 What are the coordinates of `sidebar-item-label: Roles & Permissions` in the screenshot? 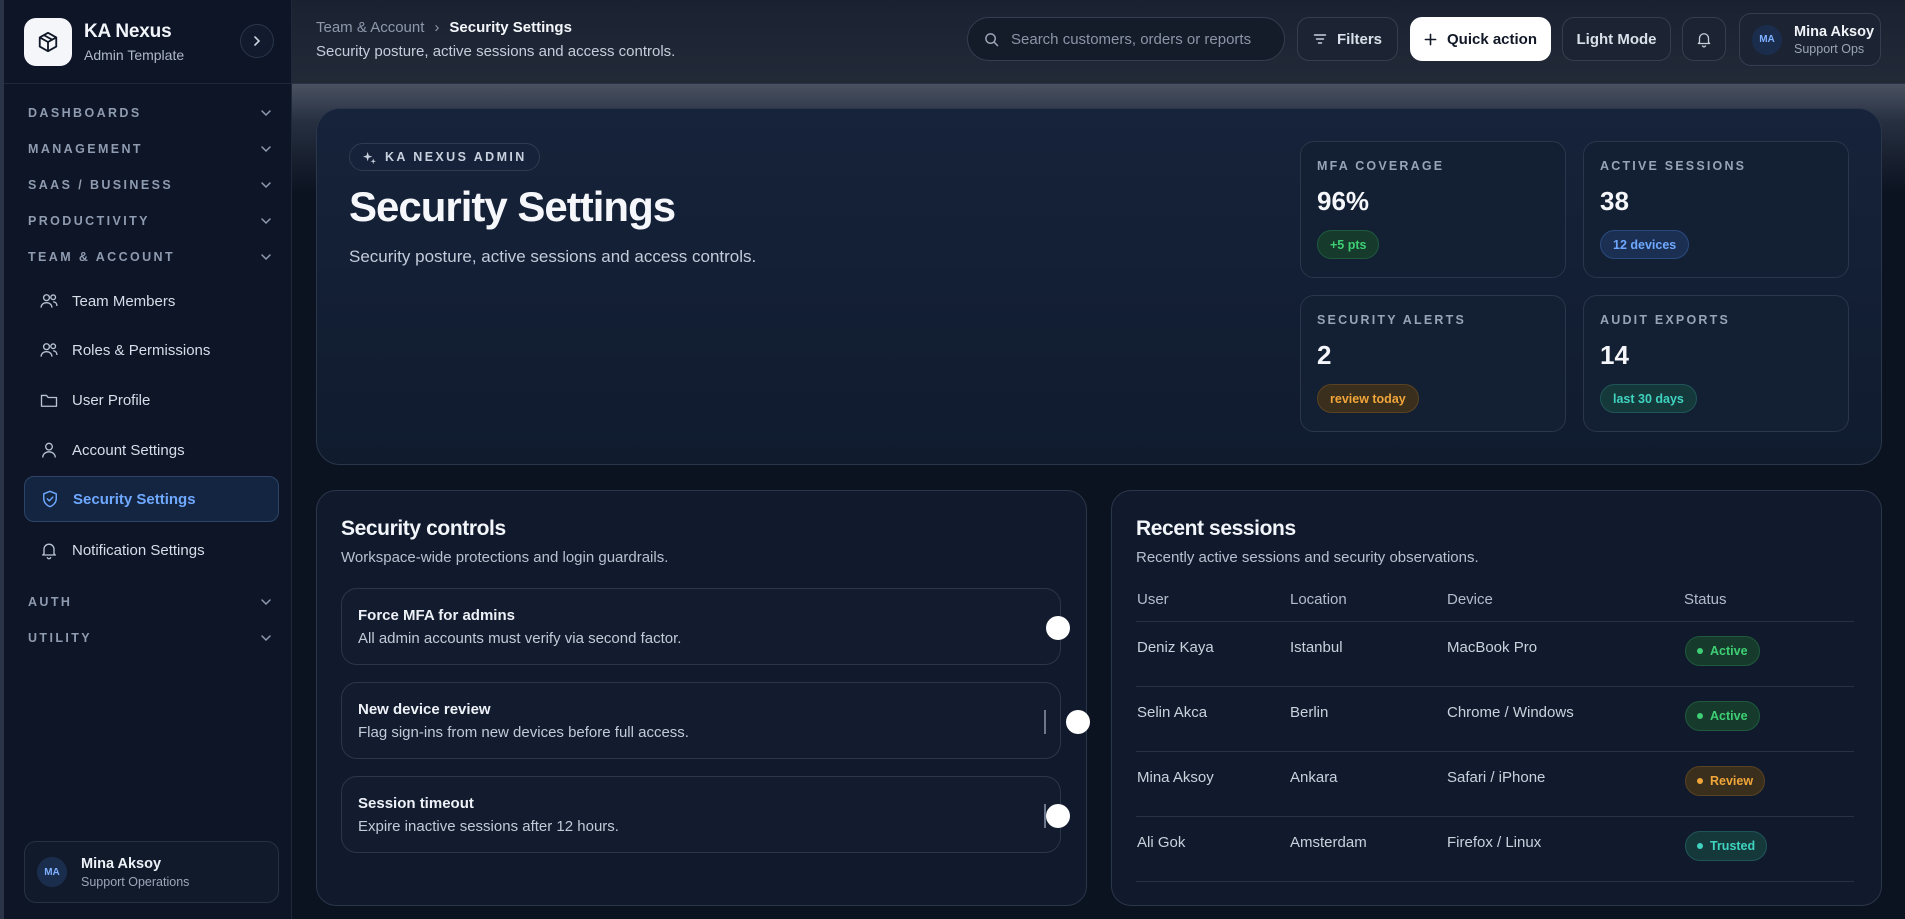 It's located at (141, 350).